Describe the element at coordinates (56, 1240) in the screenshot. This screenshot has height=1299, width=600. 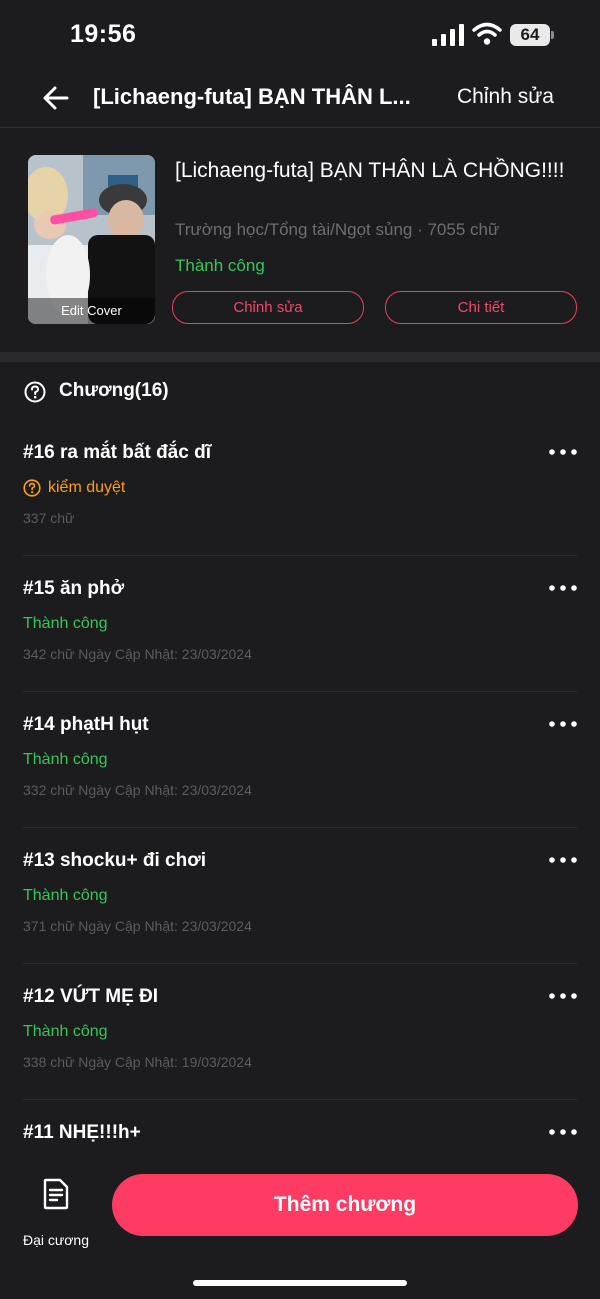
I see `outline-label: Đại cương` at that location.